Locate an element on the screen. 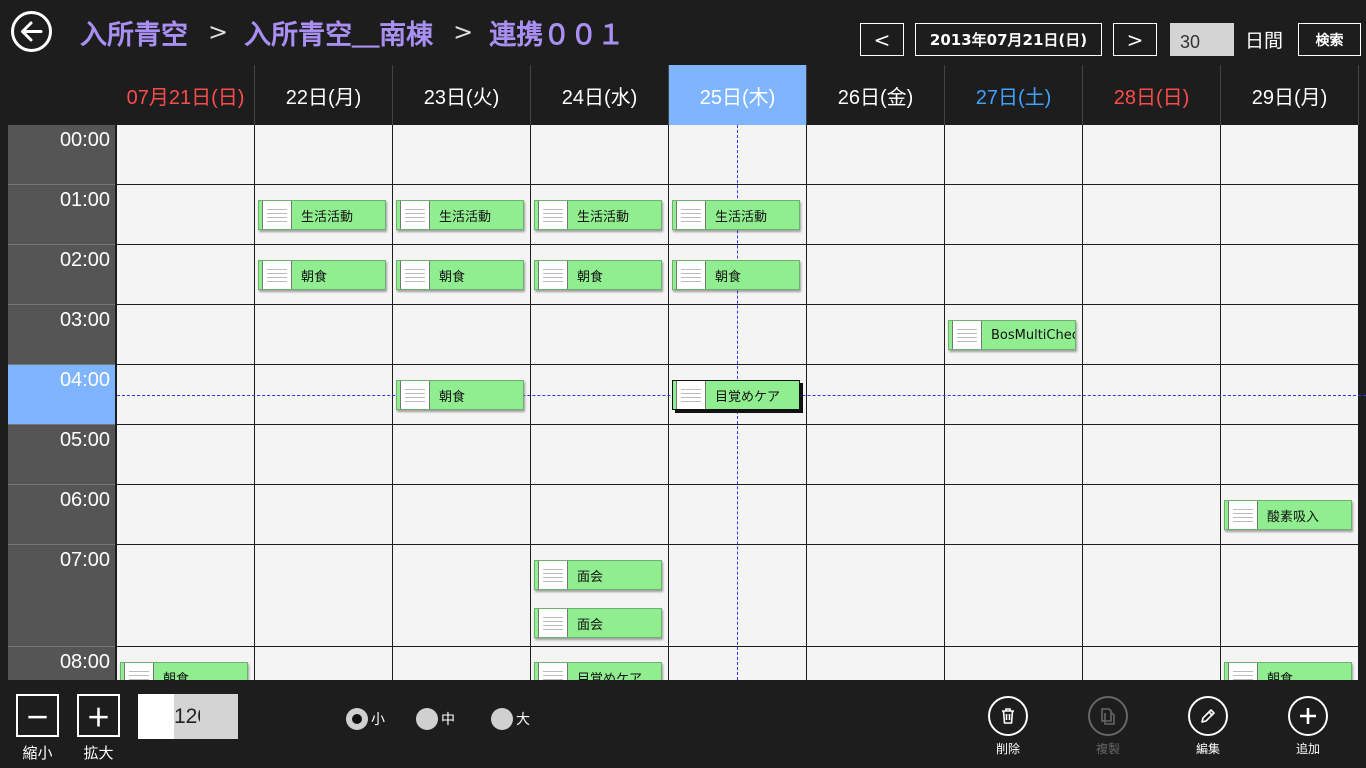 The image size is (1366, 768). day-column-header: 22日(月) is located at coordinates (324, 95).